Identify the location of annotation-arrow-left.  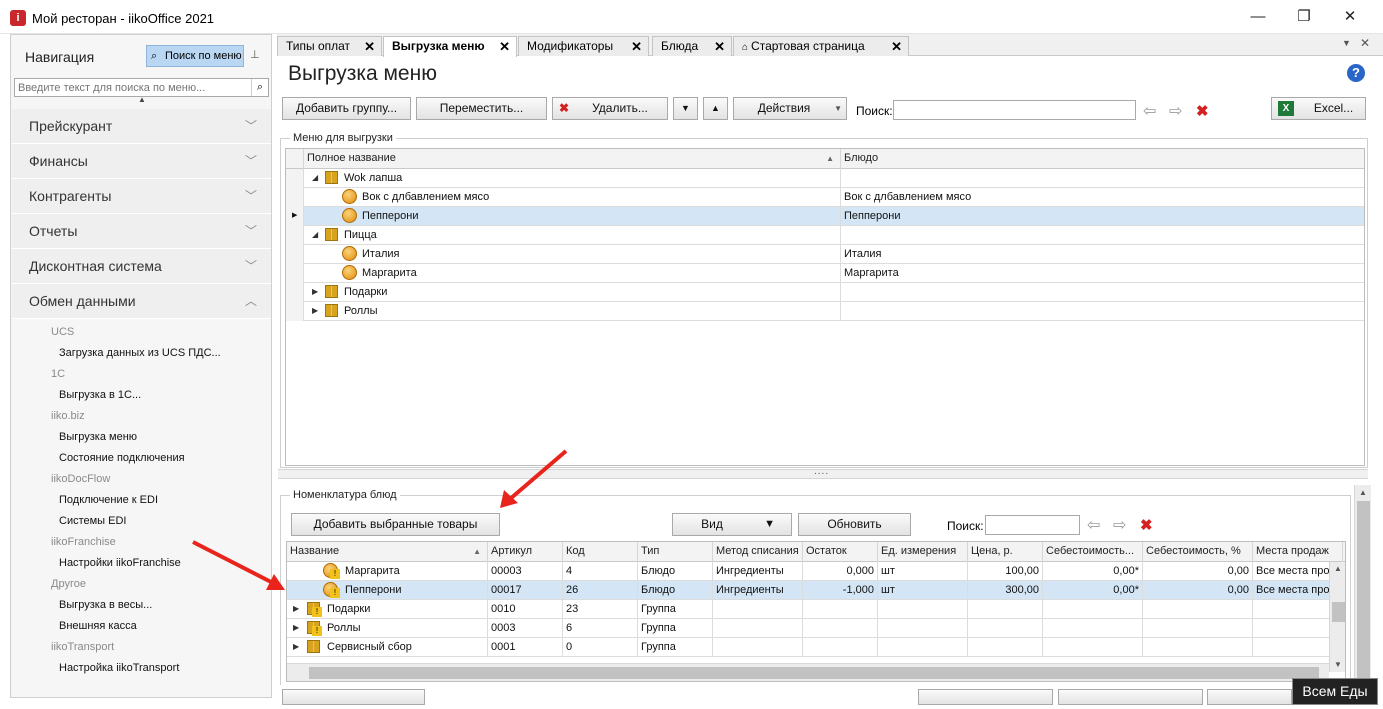
(238, 565).